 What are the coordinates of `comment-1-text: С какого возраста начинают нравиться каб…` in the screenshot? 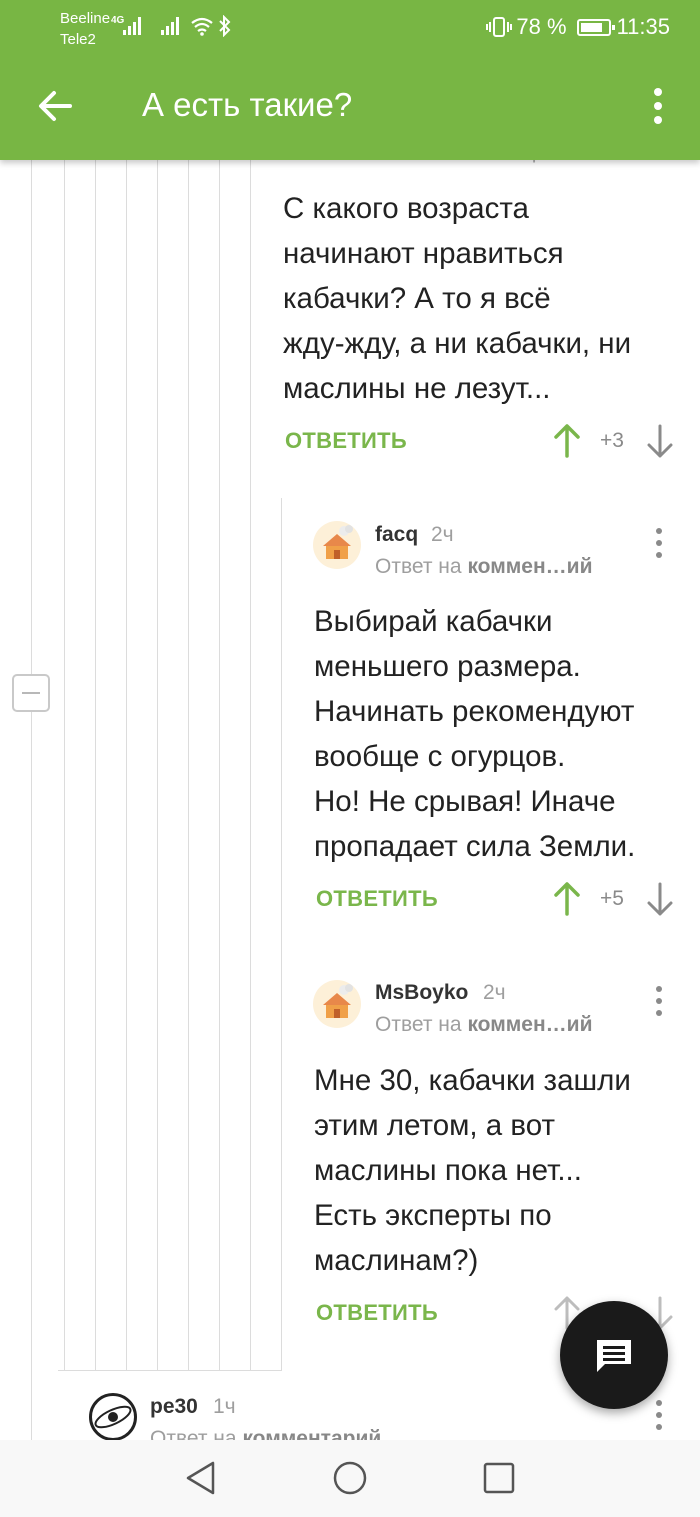 It's located at (457, 298).